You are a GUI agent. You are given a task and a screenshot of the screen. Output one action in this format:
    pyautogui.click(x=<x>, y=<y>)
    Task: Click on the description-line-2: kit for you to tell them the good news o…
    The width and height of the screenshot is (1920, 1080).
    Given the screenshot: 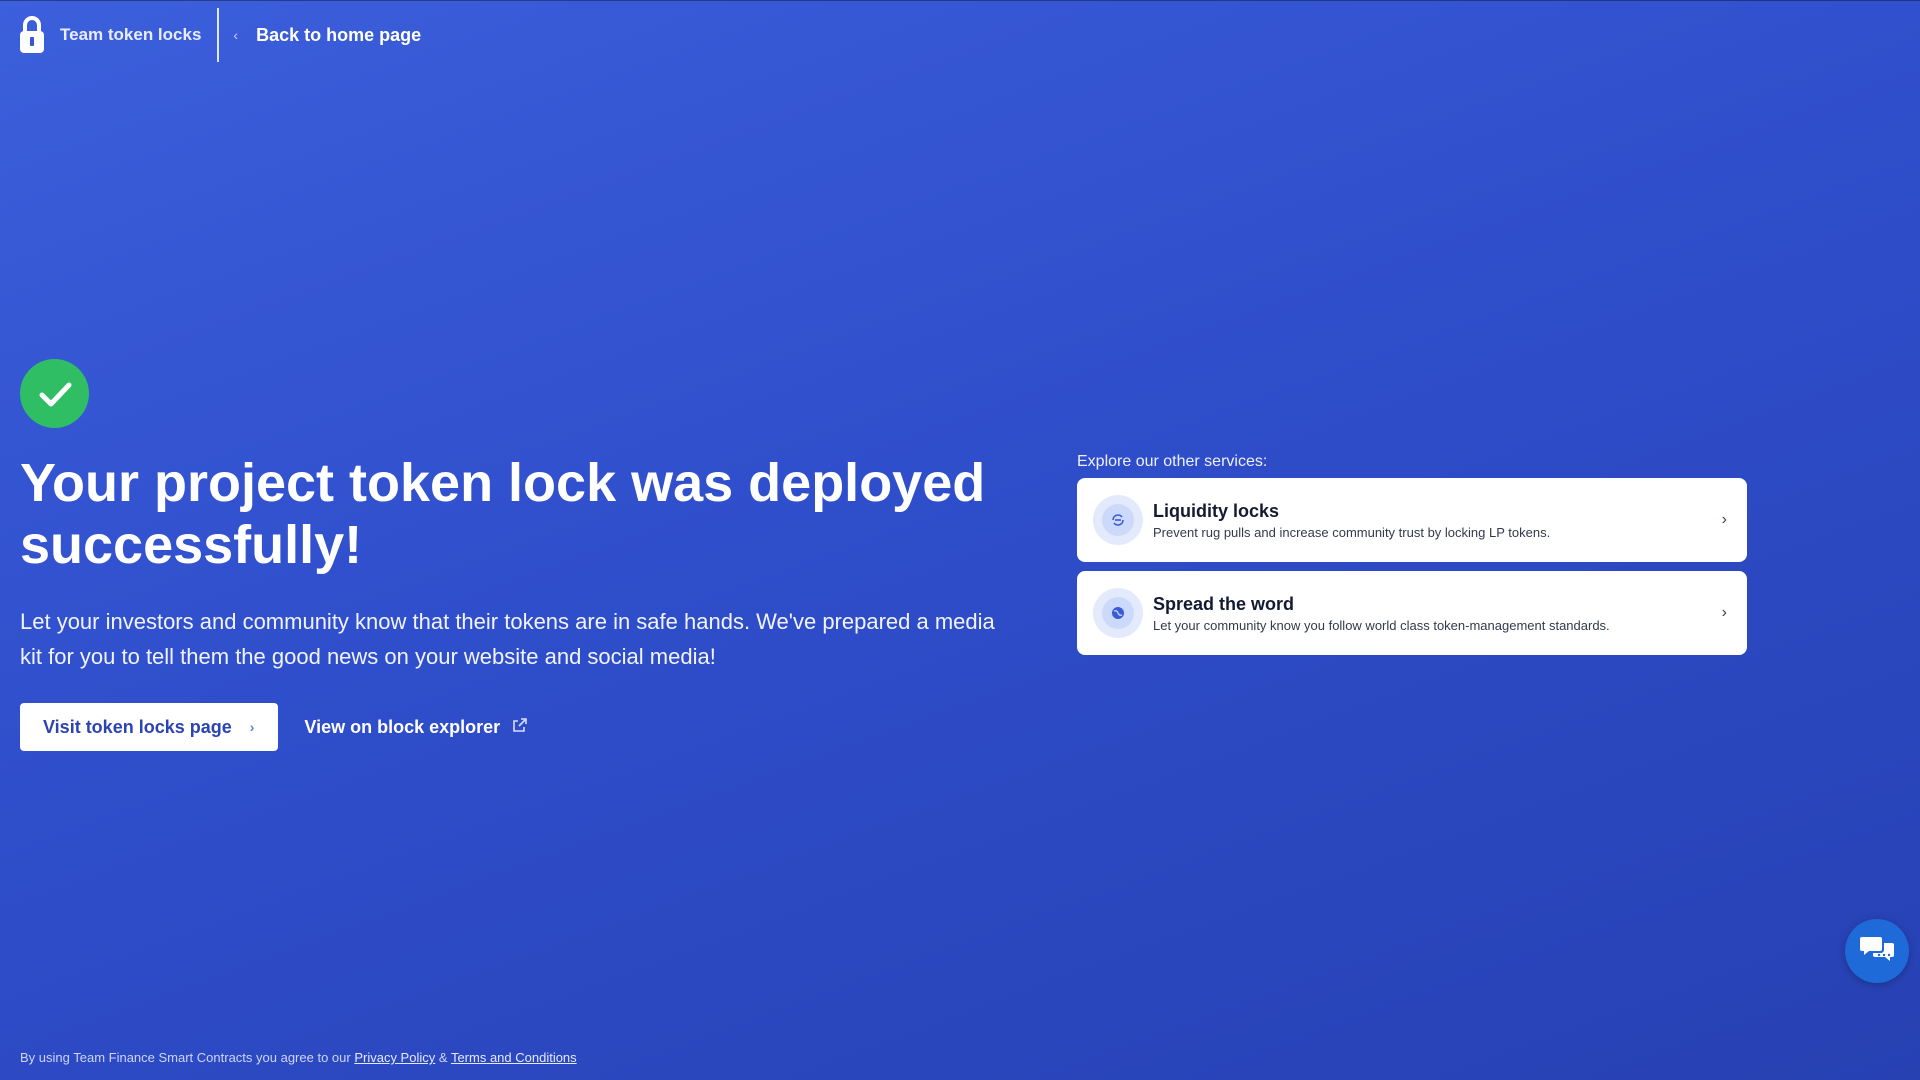 What is the action you would take?
    pyautogui.click(x=368, y=656)
    